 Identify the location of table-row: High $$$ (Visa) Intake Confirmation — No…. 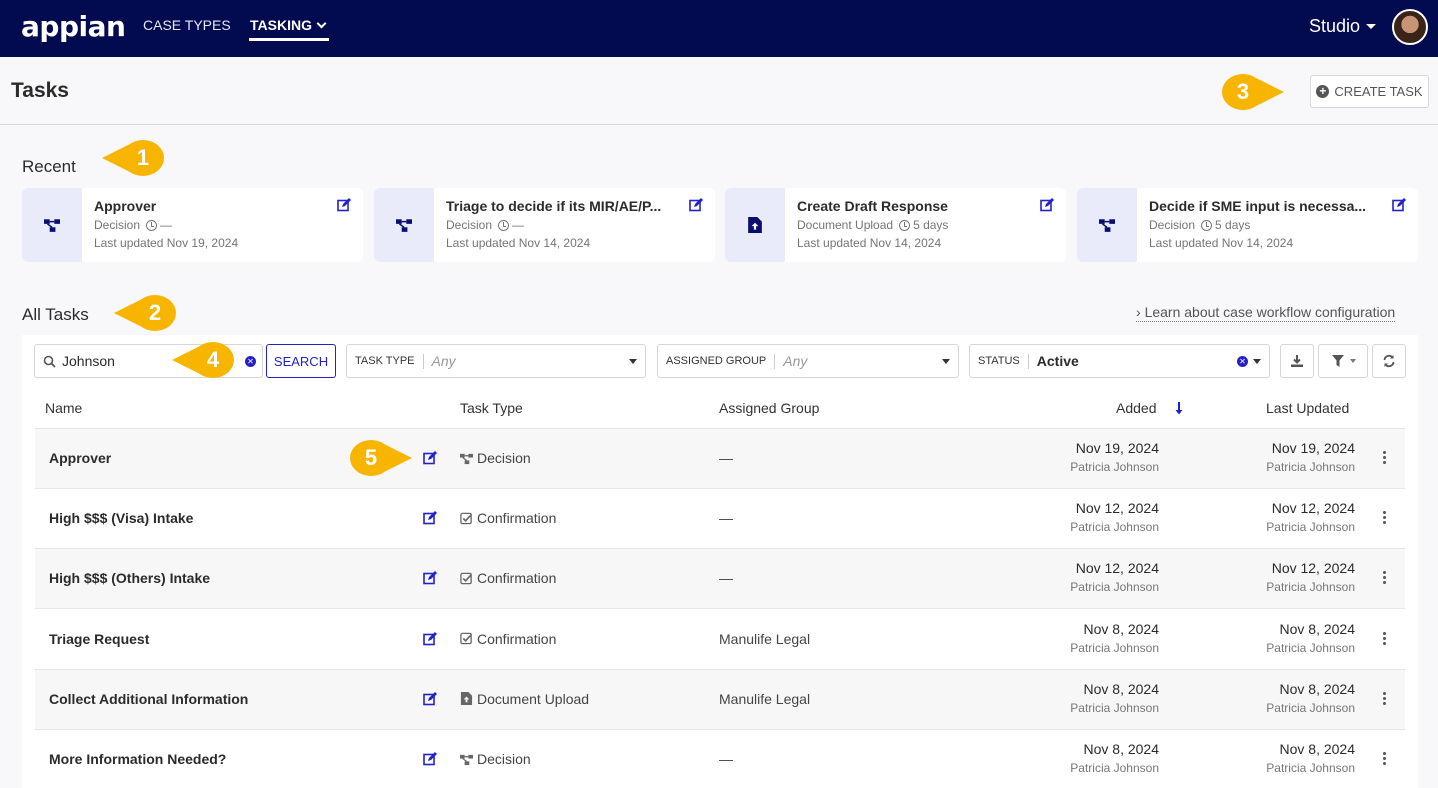
(720, 519).